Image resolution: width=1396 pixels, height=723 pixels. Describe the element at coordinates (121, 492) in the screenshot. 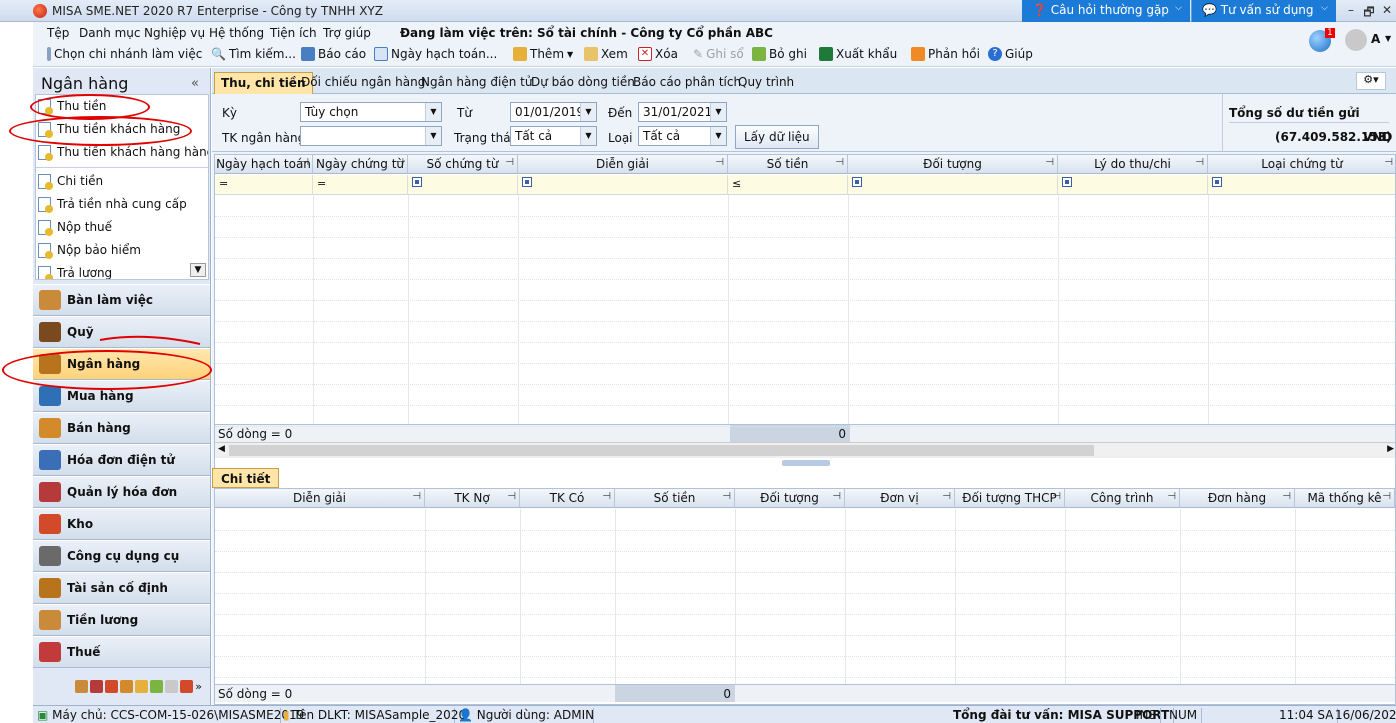

I see `nav-module-6: Quản lý hóa đơn` at that location.